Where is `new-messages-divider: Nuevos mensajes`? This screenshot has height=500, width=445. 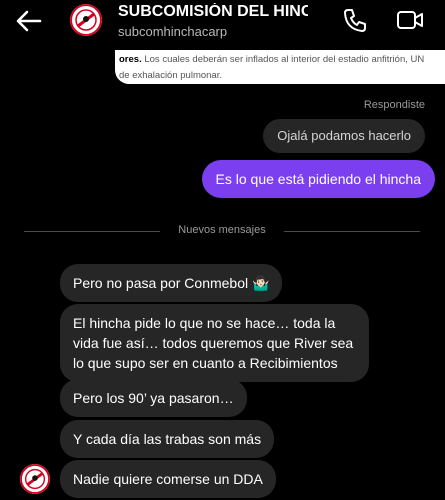
new-messages-divider: Nuevos mensajes is located at coordinates (222, 231).